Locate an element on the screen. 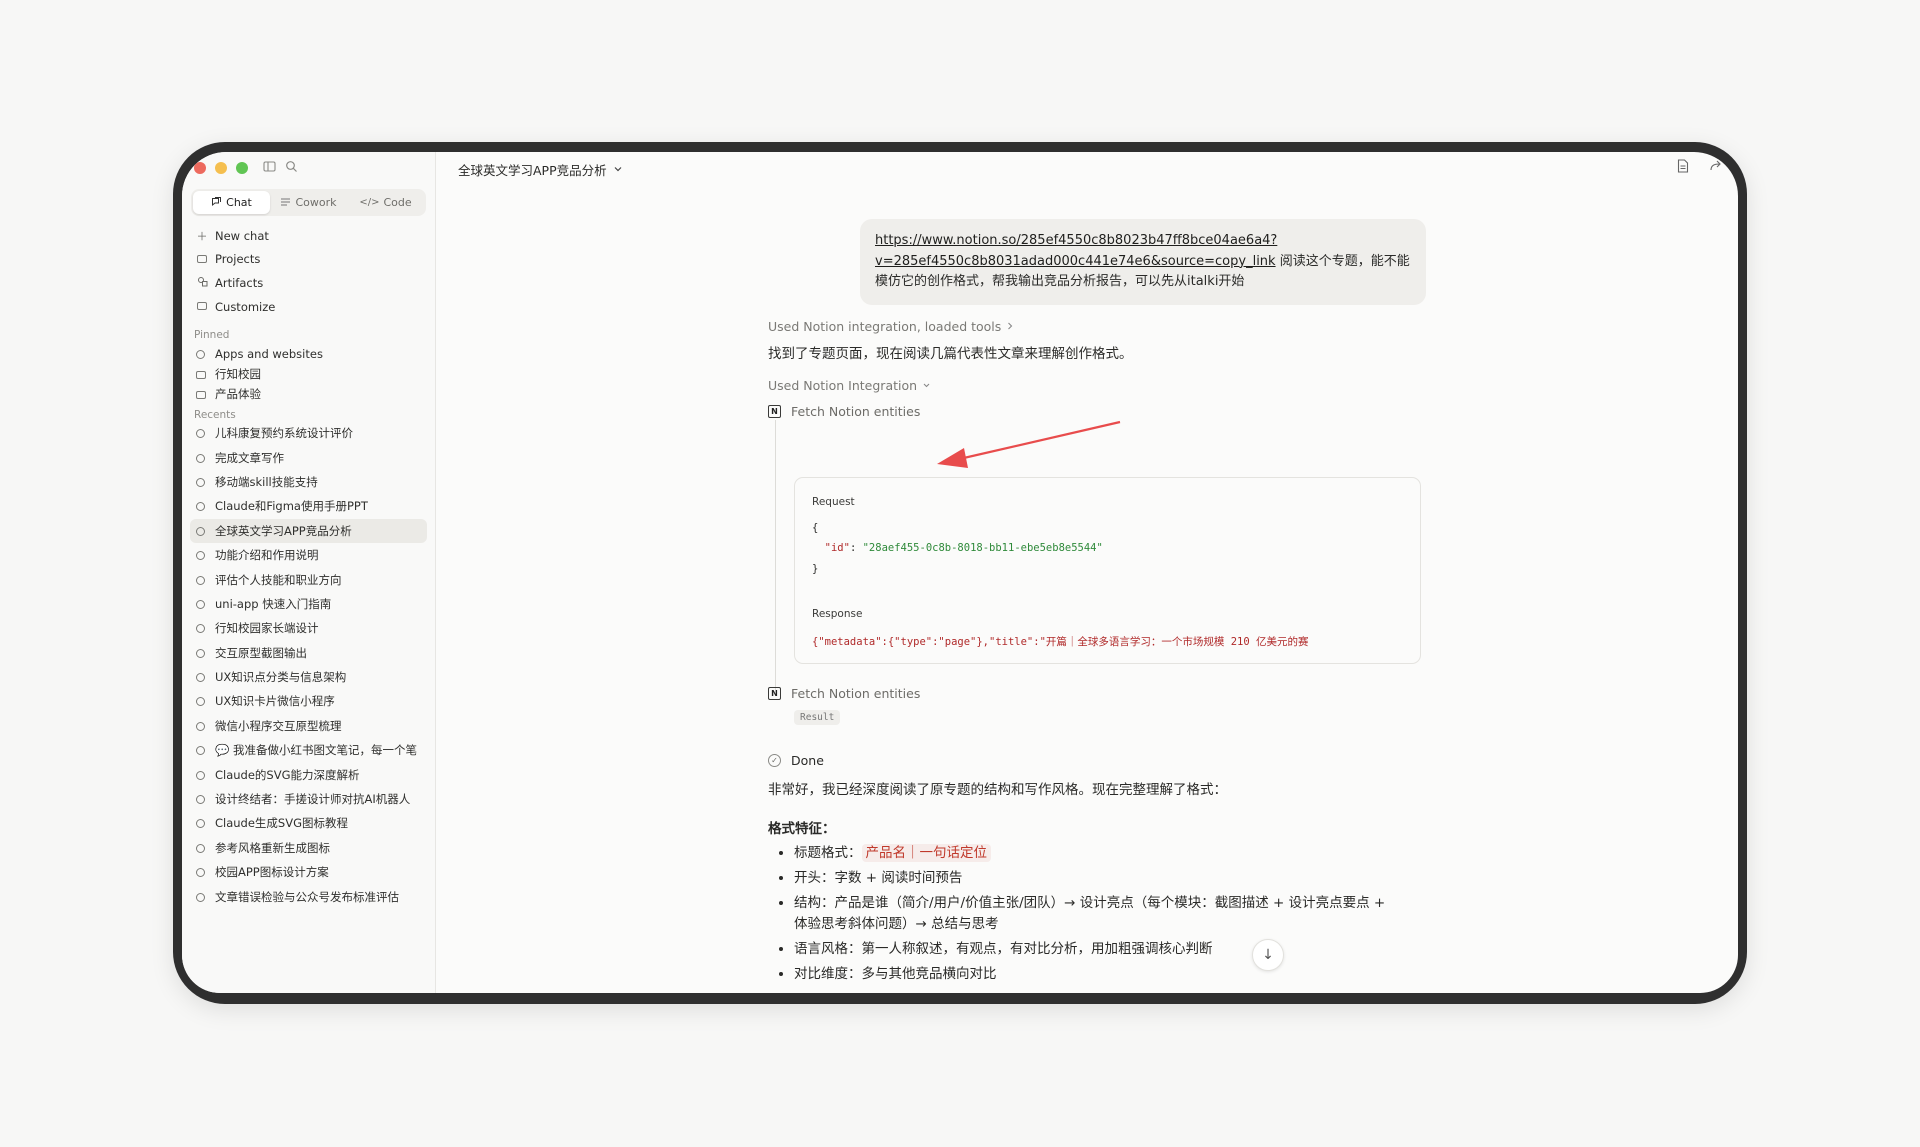  bullet-text: 开头：字数 + 阅读时间预告 is located at coordinates (878, 878).